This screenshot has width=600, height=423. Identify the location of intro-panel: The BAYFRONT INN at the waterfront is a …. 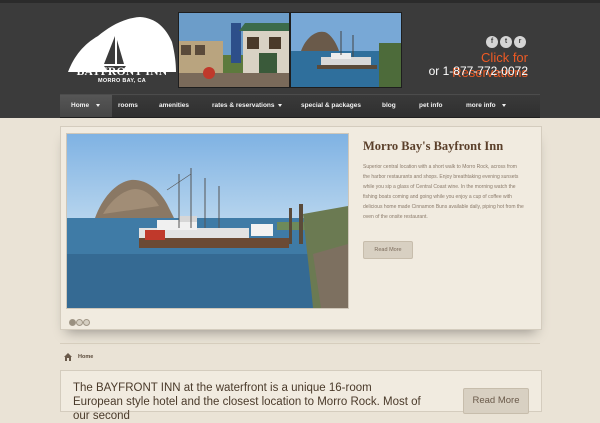
(301, 396).